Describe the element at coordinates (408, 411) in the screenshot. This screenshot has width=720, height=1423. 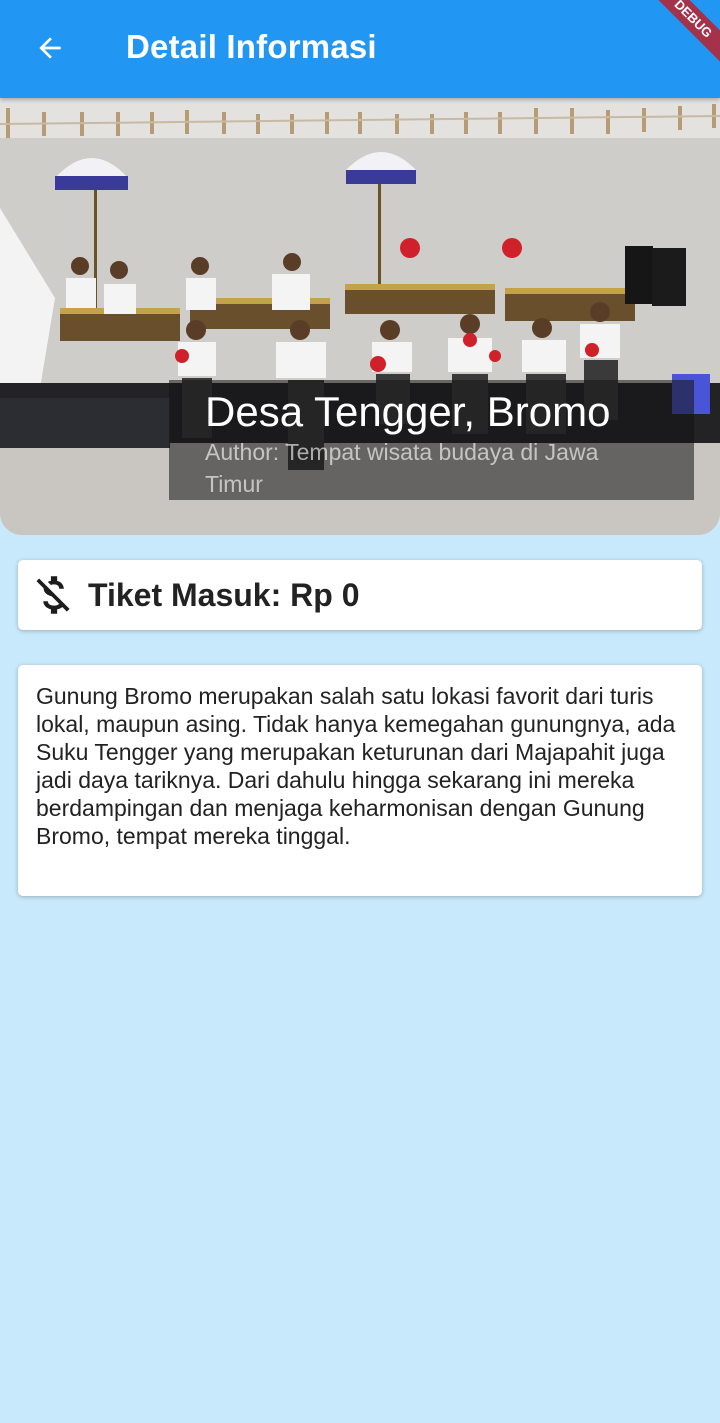
I see `destination-title: Desa Tengger, Bromo` at that location.